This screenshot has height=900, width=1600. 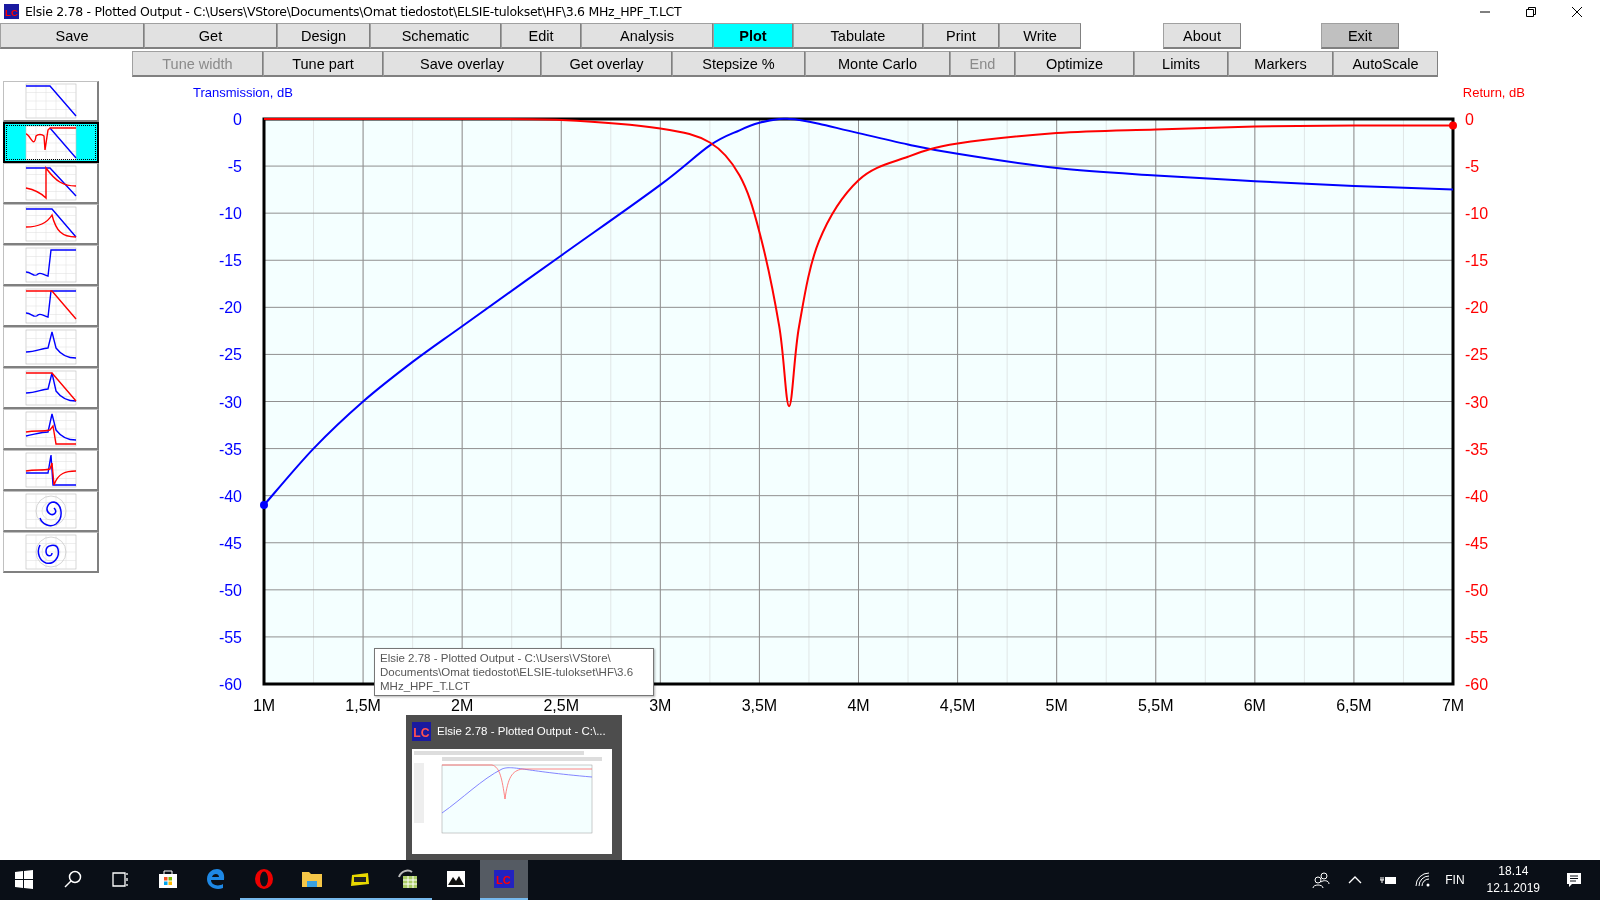 I want to click on spreadsheet-icon, so click(x=408, y=879).